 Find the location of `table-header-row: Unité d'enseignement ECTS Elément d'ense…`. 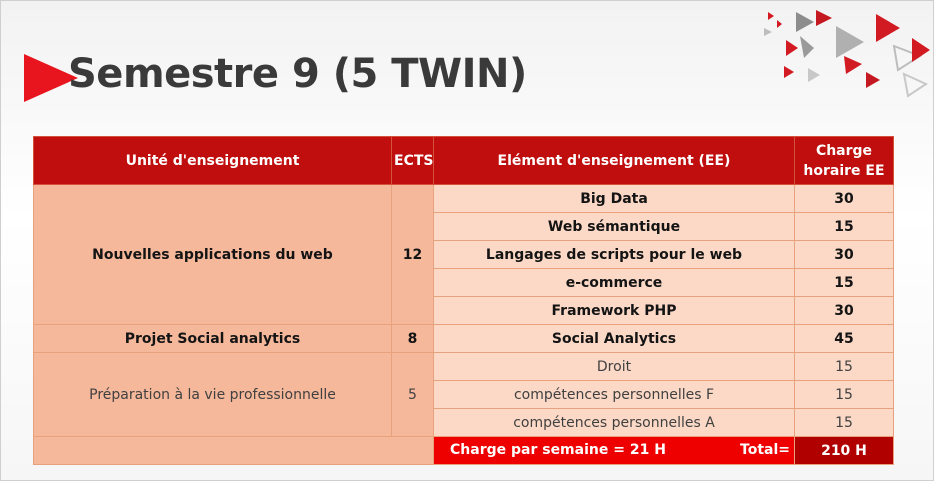

table-header-row: Unité d'enseignement ECTS Elément d'ense… is located at coordinates (463, 160).